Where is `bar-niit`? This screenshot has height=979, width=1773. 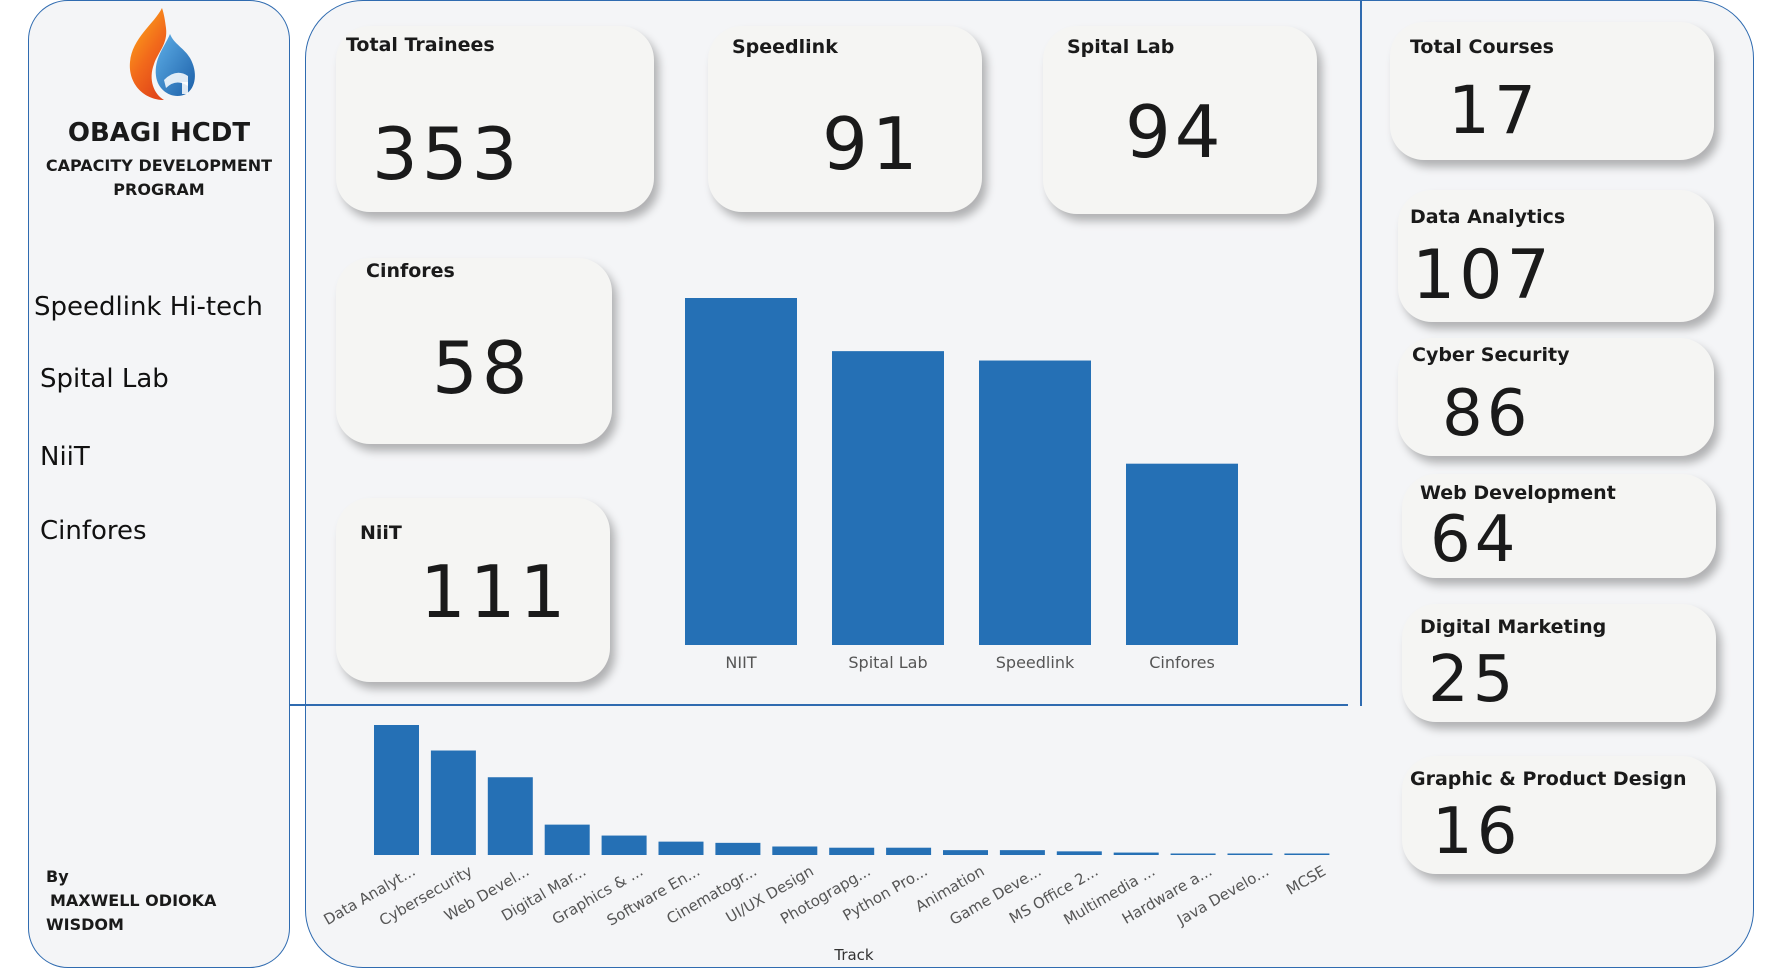
bar-niit is located at coordinates (741, 471).